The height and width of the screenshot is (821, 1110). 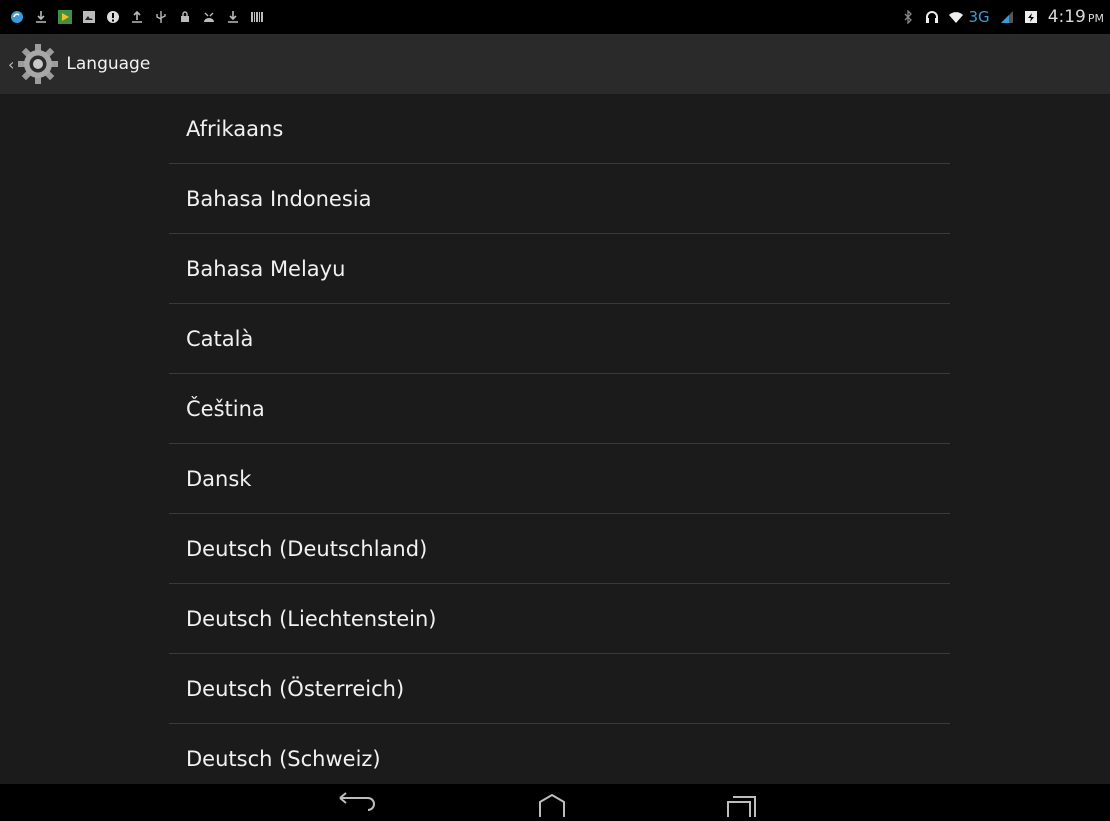 I want to click on clock: 4:19 PM, so click(x=1076, y=17).